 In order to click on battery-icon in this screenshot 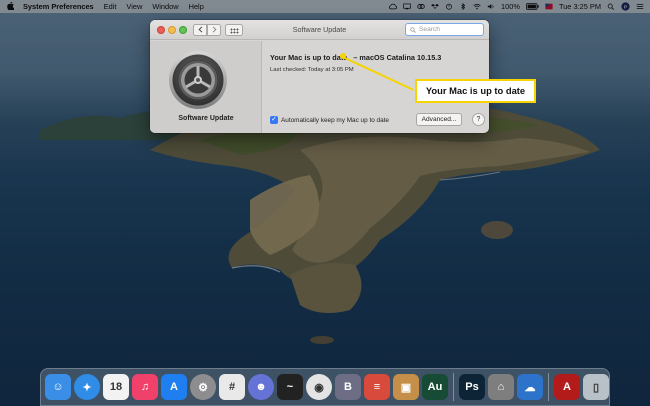, I will do `click(532, 6)`.